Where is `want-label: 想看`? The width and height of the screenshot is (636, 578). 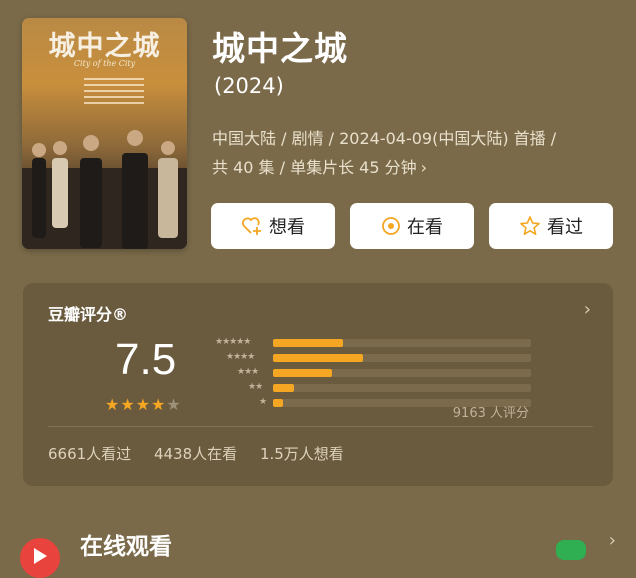 want-label: 想看 is located at coordinates (287, 227).